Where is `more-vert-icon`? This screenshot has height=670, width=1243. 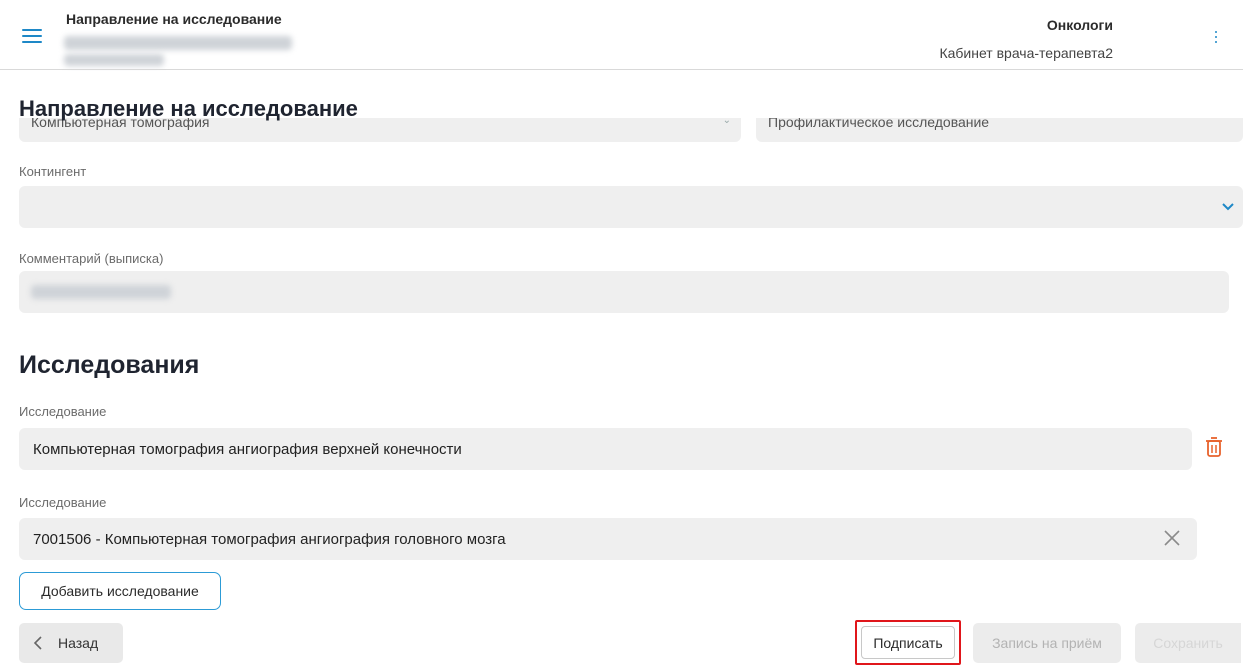 more-vert-icon is located at coordinates (1217, 38).